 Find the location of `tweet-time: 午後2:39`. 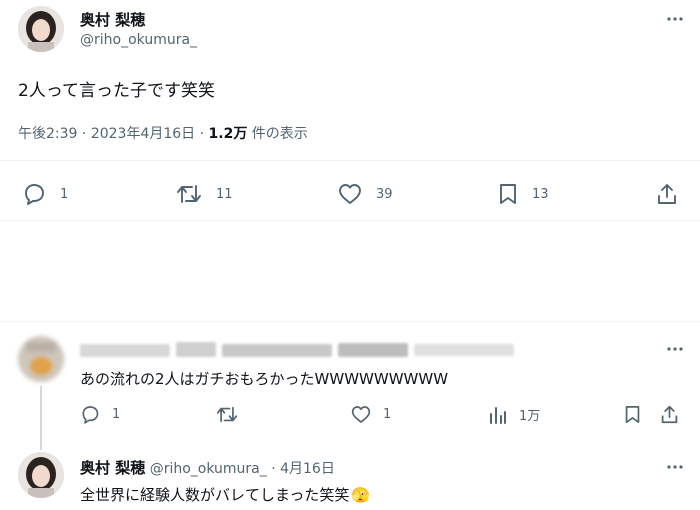

tweet-time: 午後2:39 is located at coordinates (47, 134).